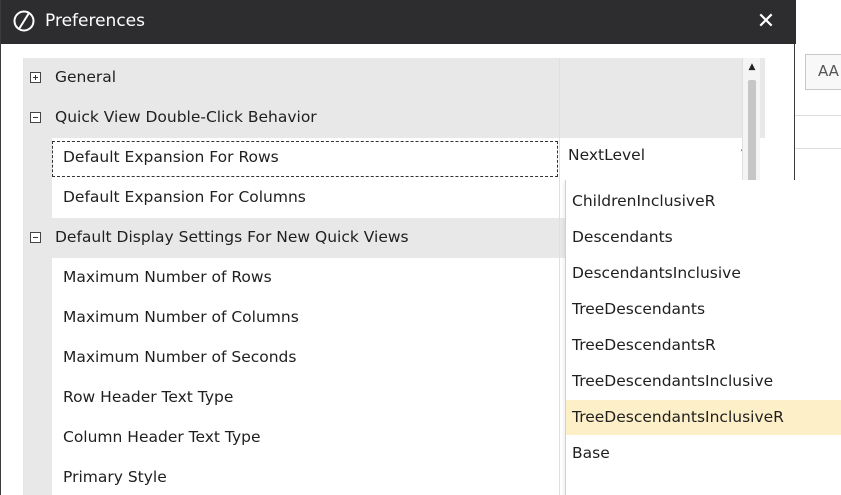  I want to click on category-row: Quick View Double-Click Behavior, so click(395, 118).